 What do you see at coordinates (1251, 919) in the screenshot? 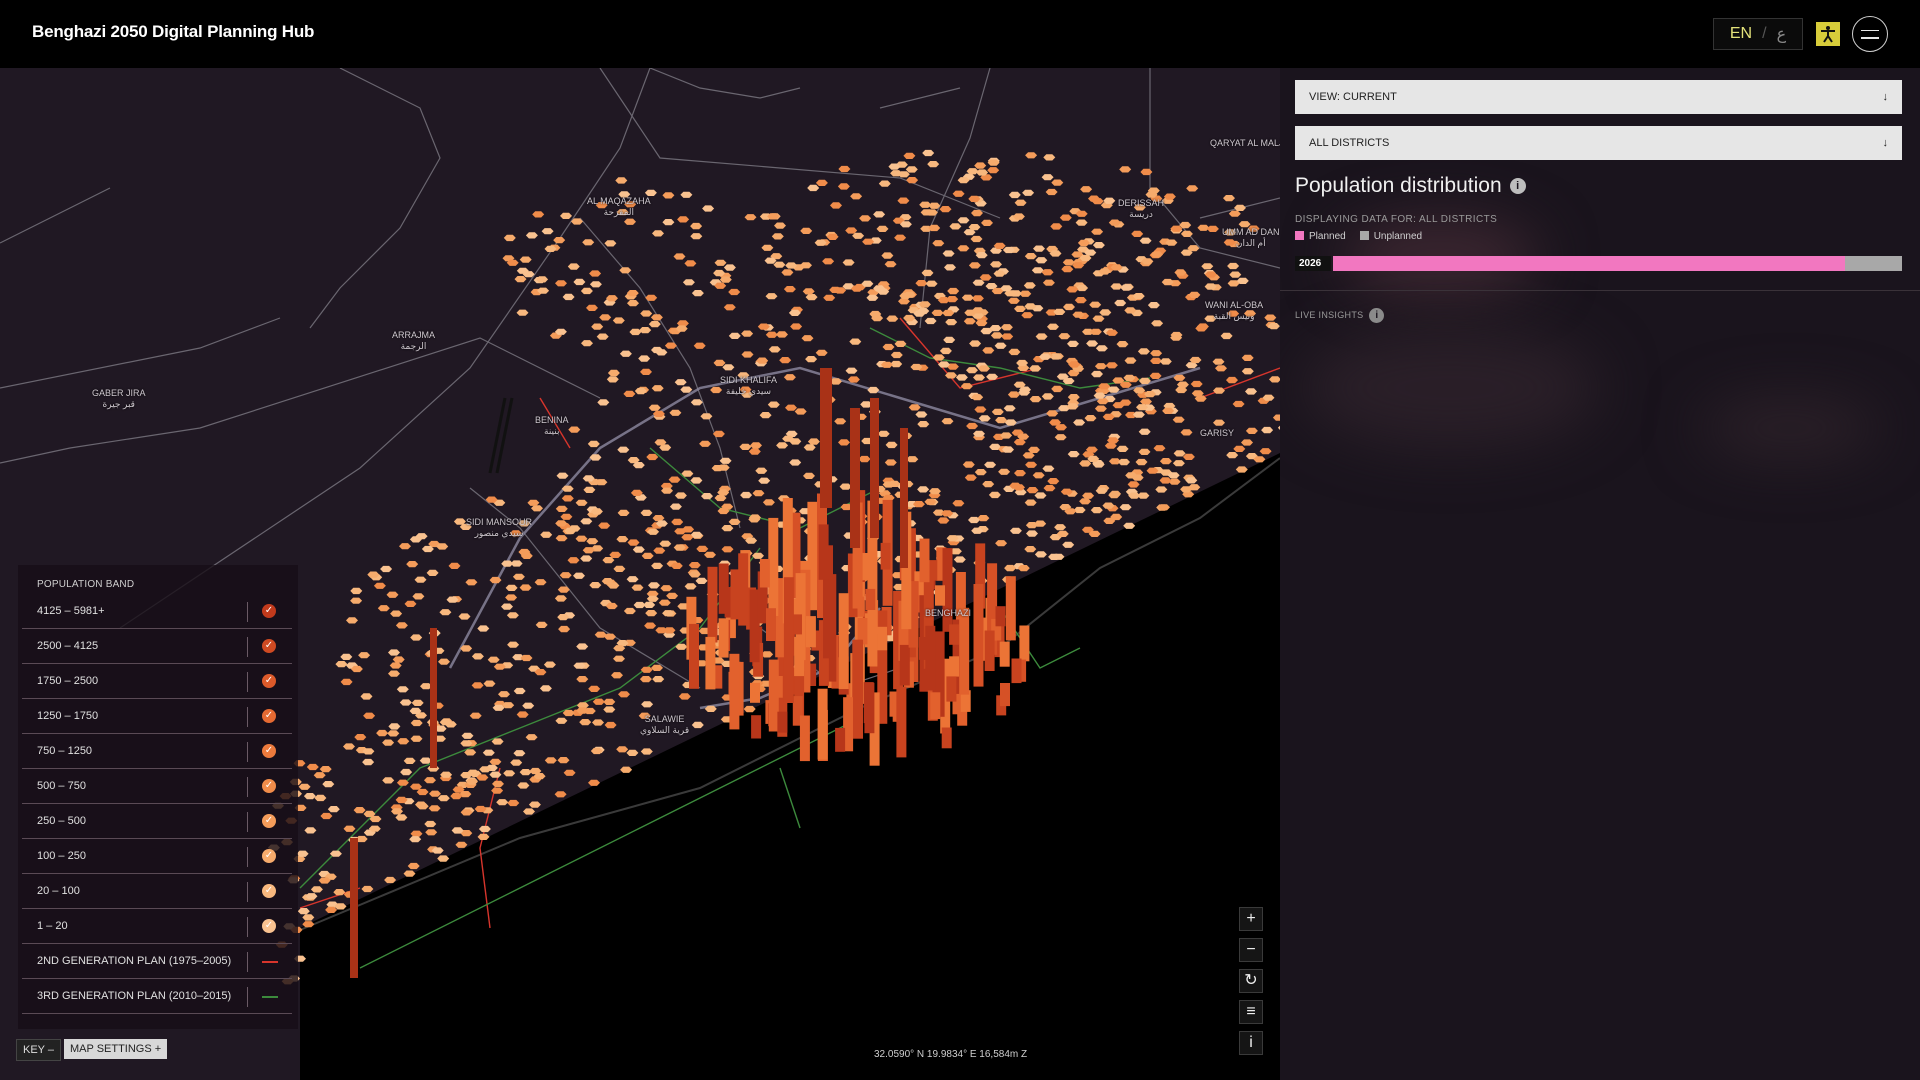
I see `zoom-in-button: +` at bounding box center [1251, 919].